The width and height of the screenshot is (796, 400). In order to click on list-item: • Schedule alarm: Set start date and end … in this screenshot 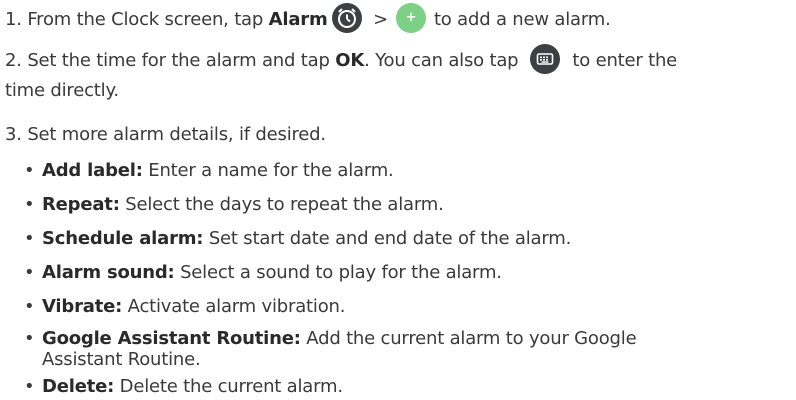, I will do `click(297, 239)`.